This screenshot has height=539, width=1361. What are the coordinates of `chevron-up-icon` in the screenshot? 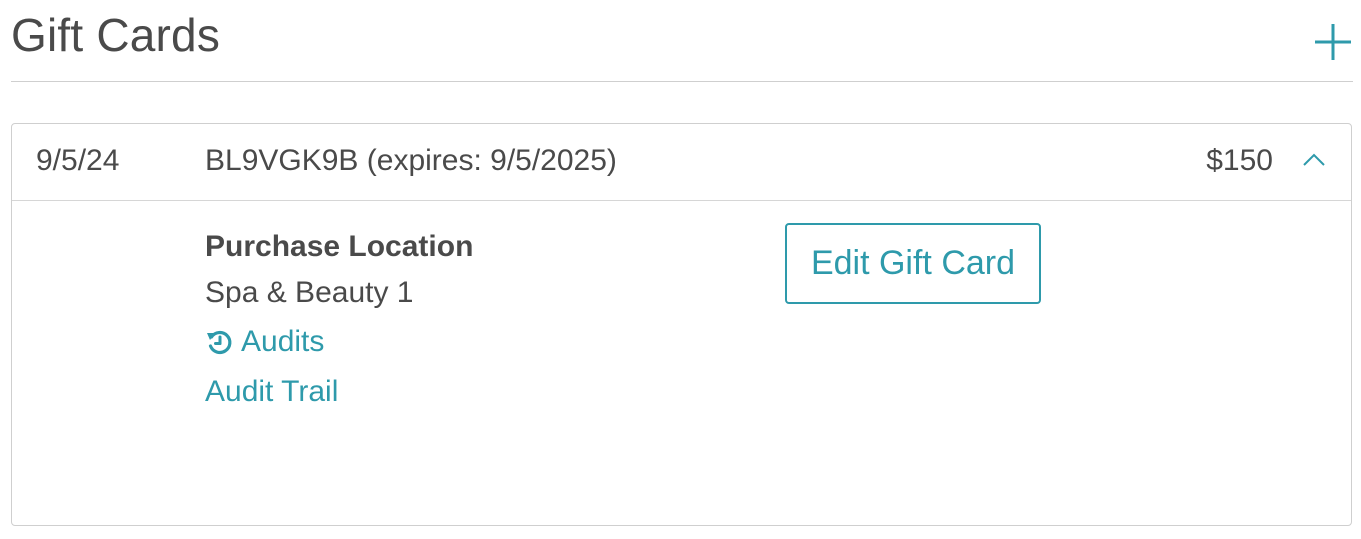 It's located at (1314, 159).